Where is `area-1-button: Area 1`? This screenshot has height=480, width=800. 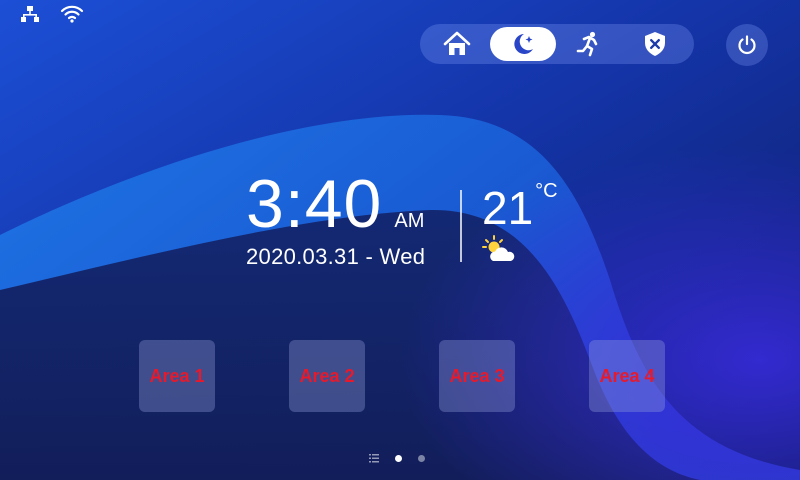 area-1-button: Area 1 is located at coordinates (177, 376).